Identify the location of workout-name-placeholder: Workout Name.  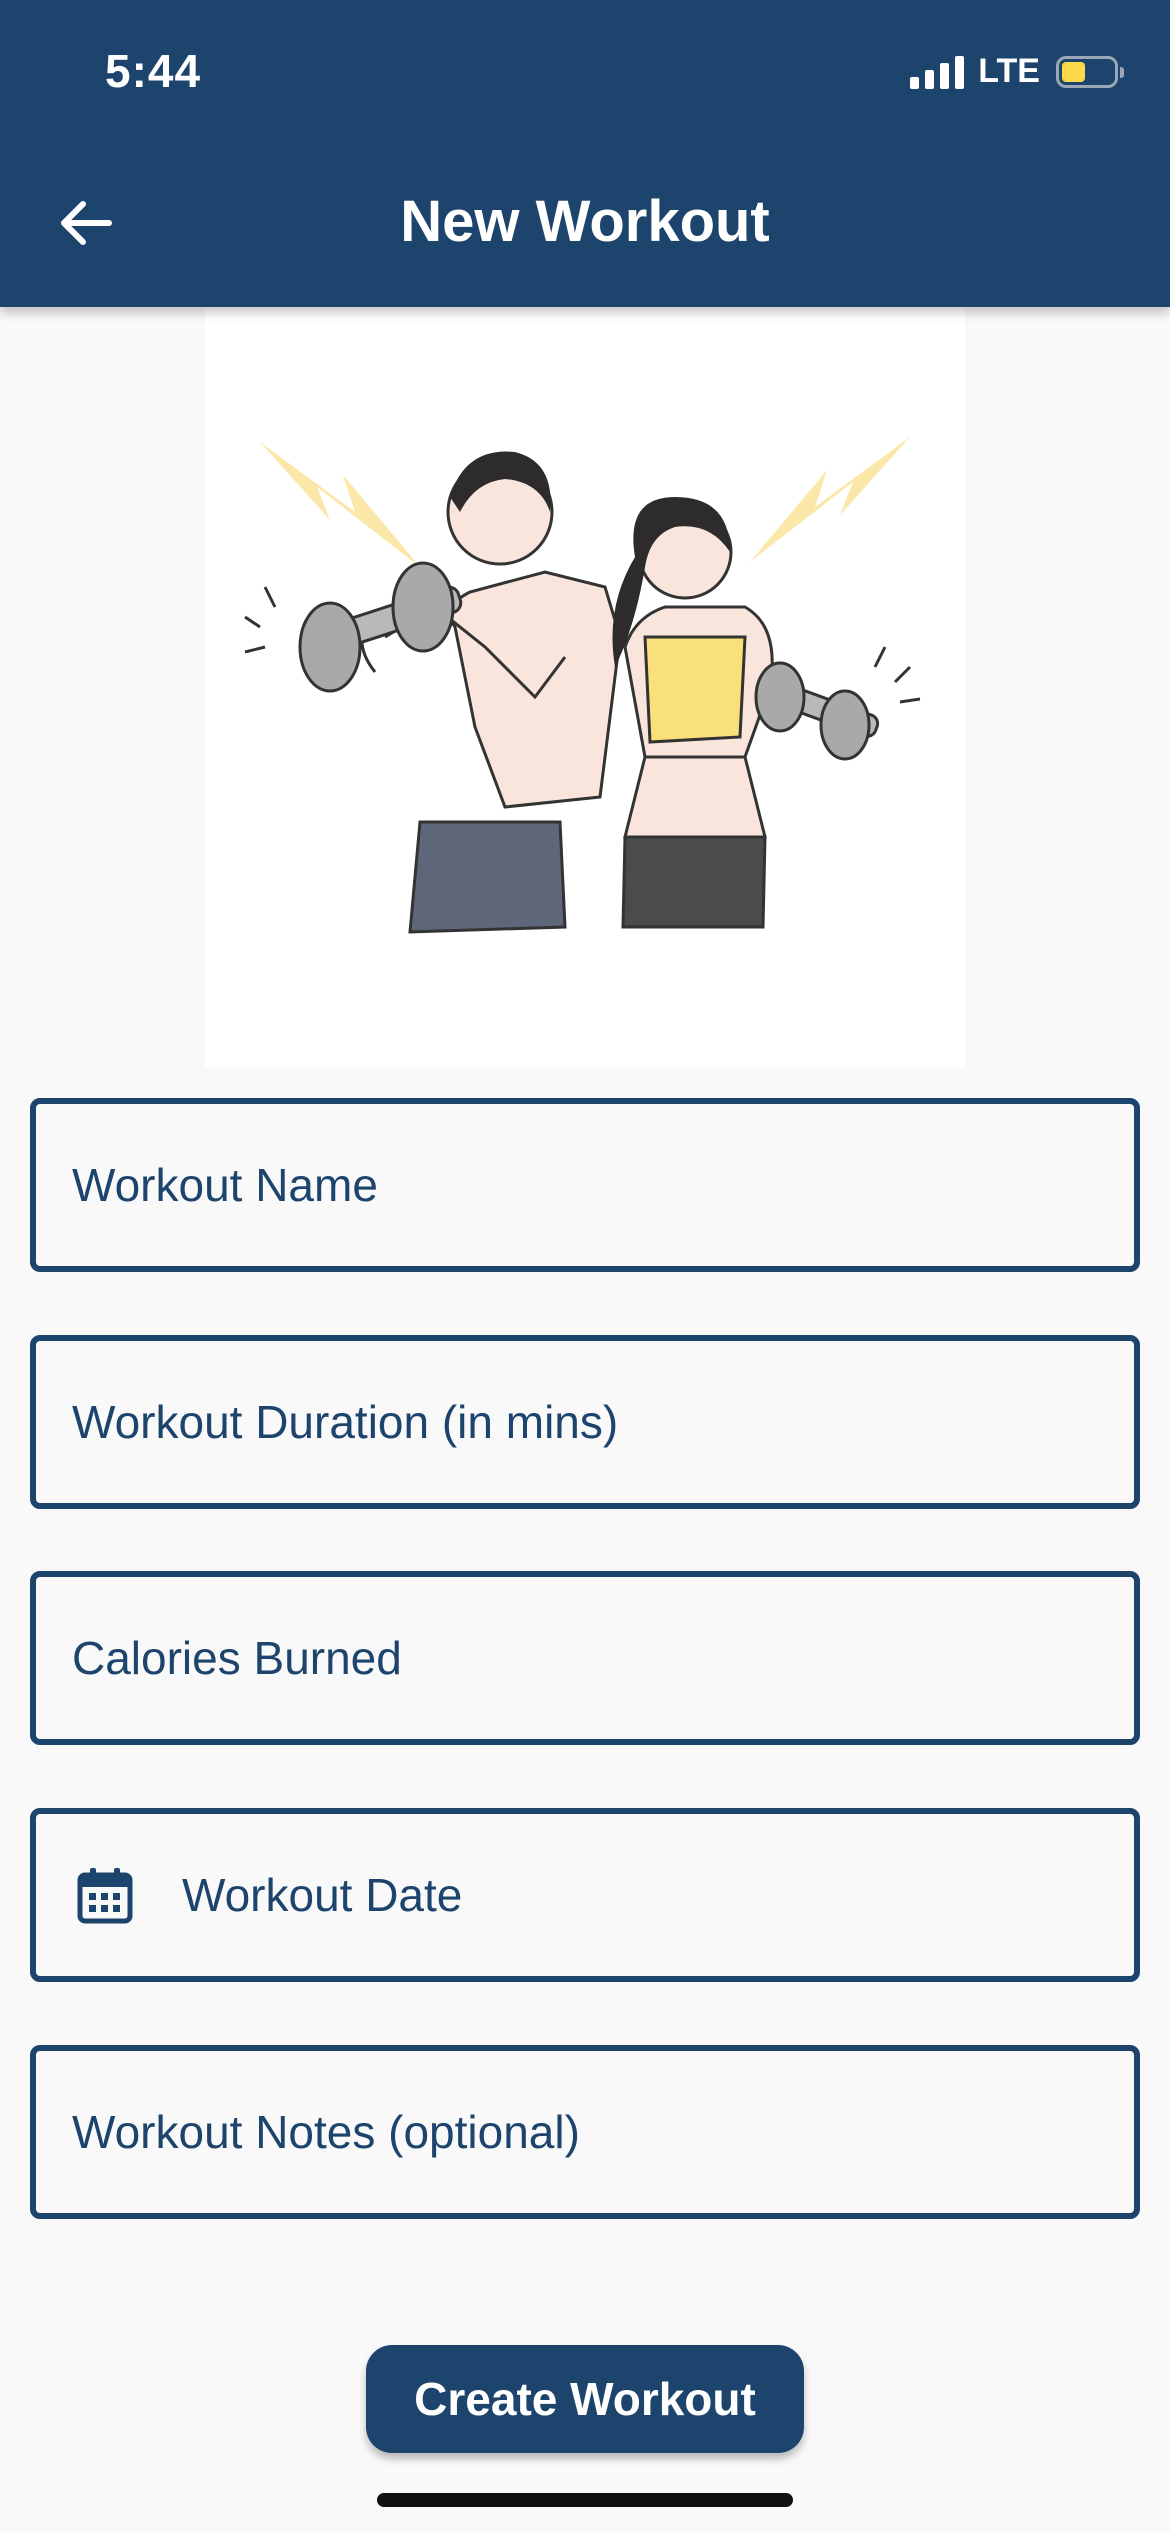
(225, 1185).